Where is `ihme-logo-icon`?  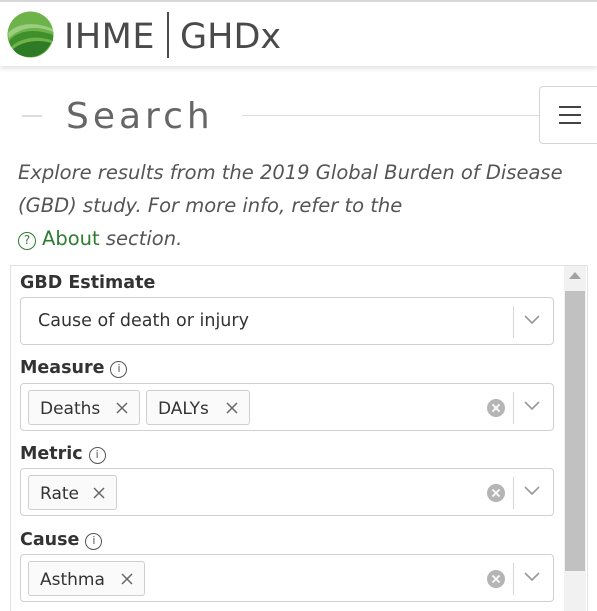 ihme-logo-icon is located at coordinates (30, 34).